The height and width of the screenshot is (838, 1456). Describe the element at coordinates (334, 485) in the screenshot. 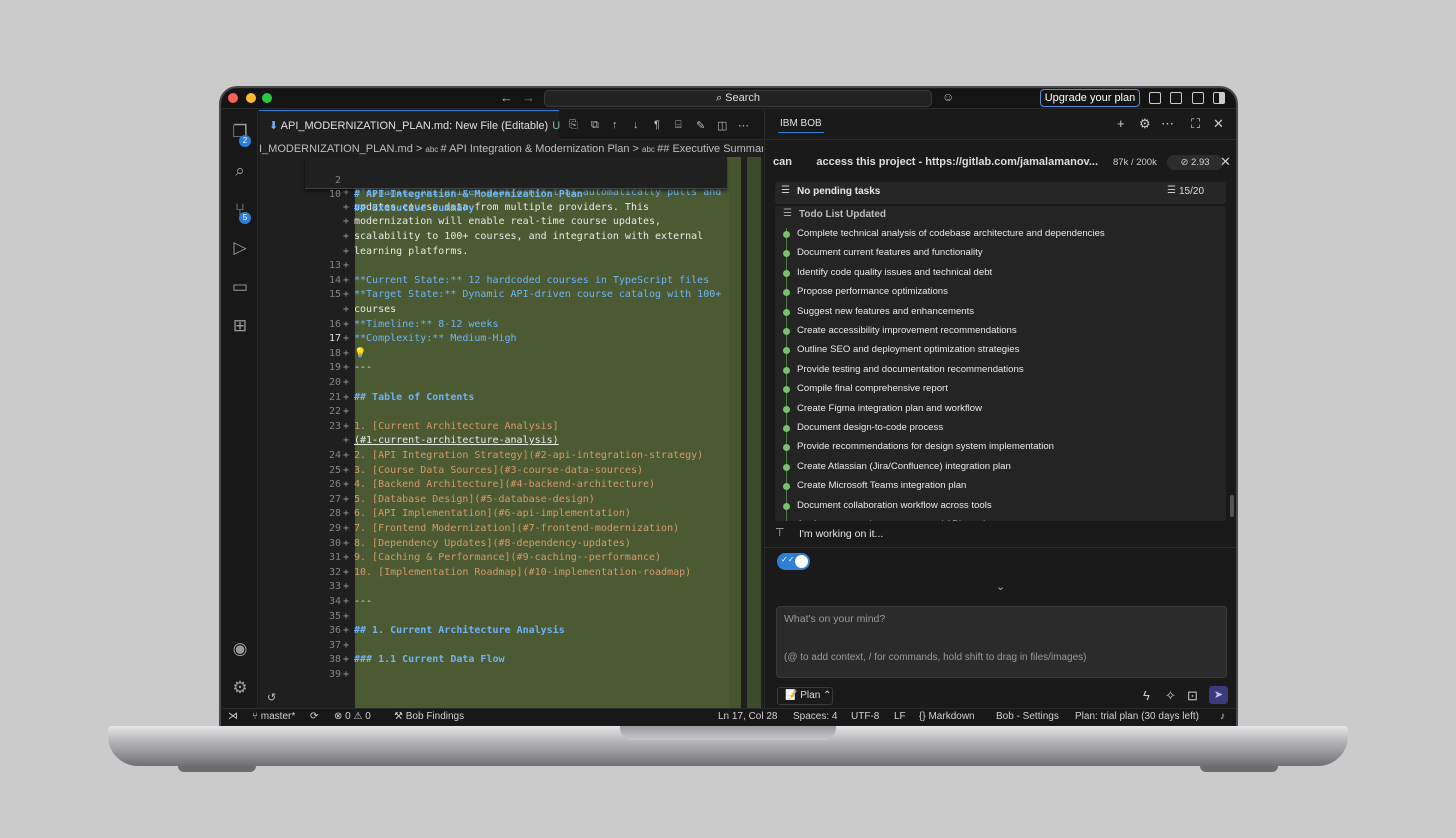

I see `line-number: 26` at that location.